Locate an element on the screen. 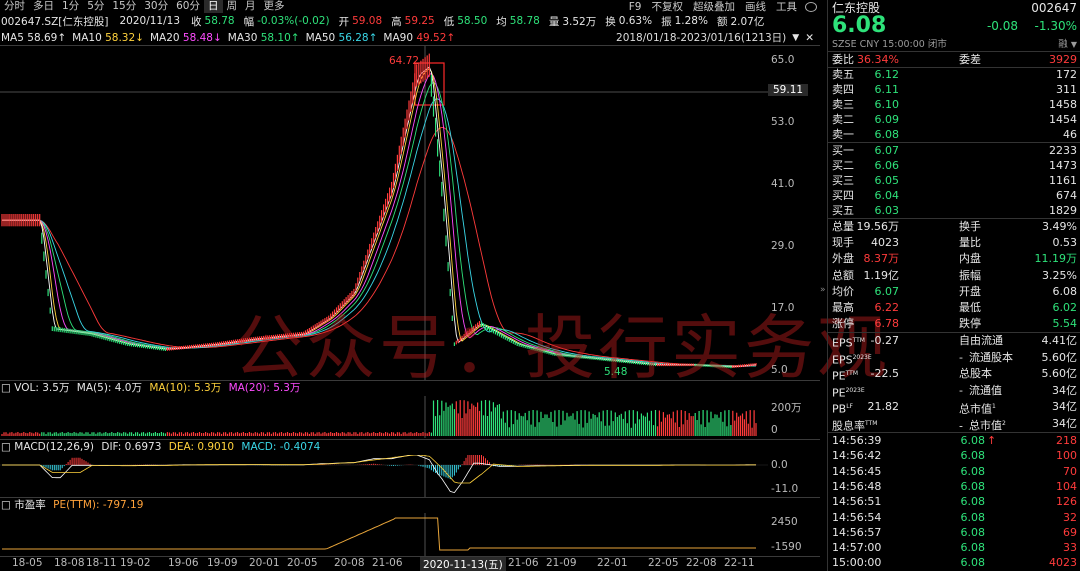  low-value: 58.50 is located at coordinates (472, 21).